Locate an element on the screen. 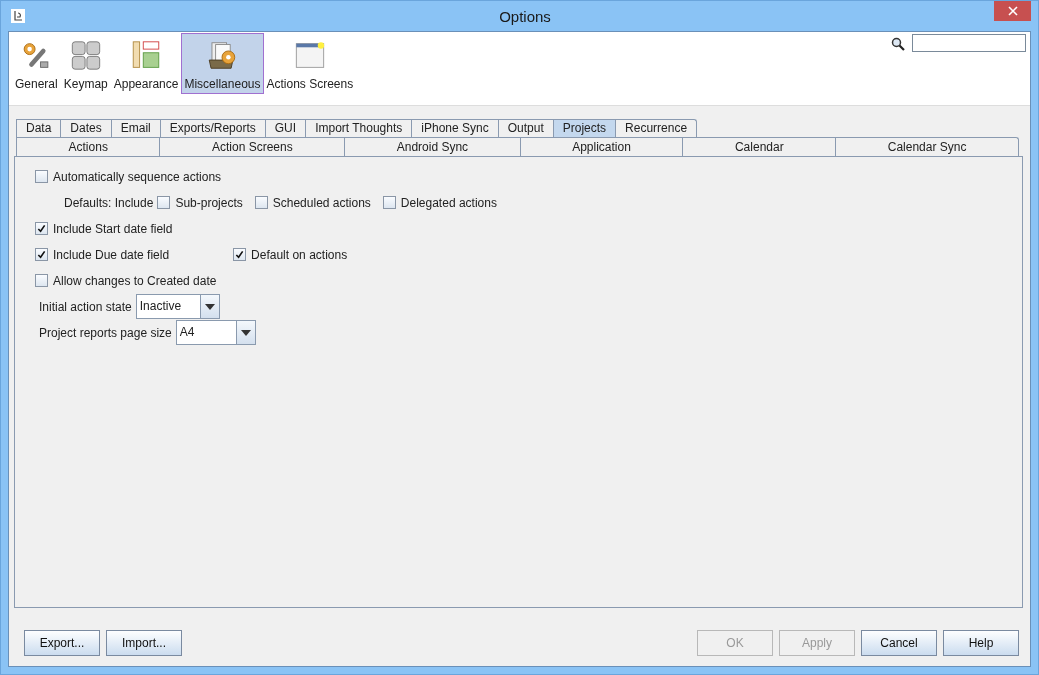 This screenshot has height=675, width=1039. category-button: Appearance is located at coordinates (146, 63).